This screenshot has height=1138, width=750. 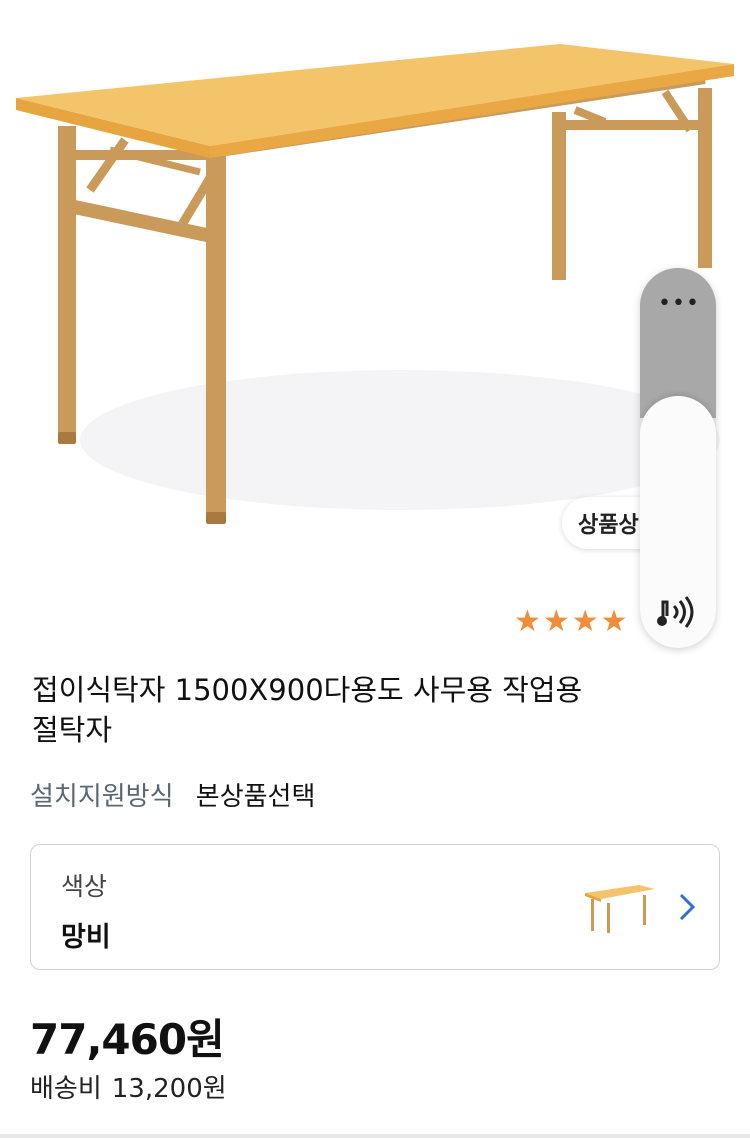 What do you see at coordinates (72, 730) in the screenshot?
I see `product-title-line2: 절탁자` at bounding box center [72, 730].